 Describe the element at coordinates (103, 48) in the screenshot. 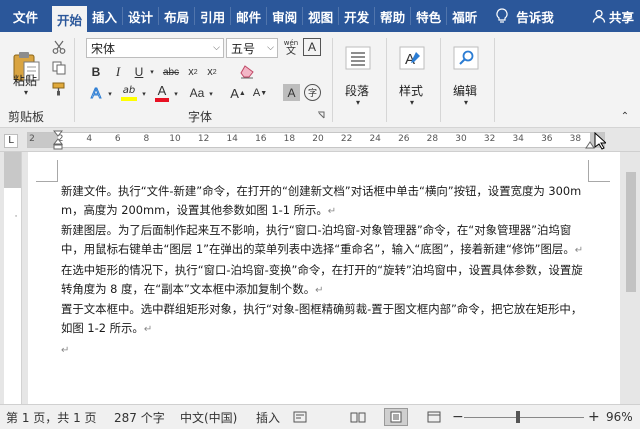

I see `font-name-value: 宋体` at that location.